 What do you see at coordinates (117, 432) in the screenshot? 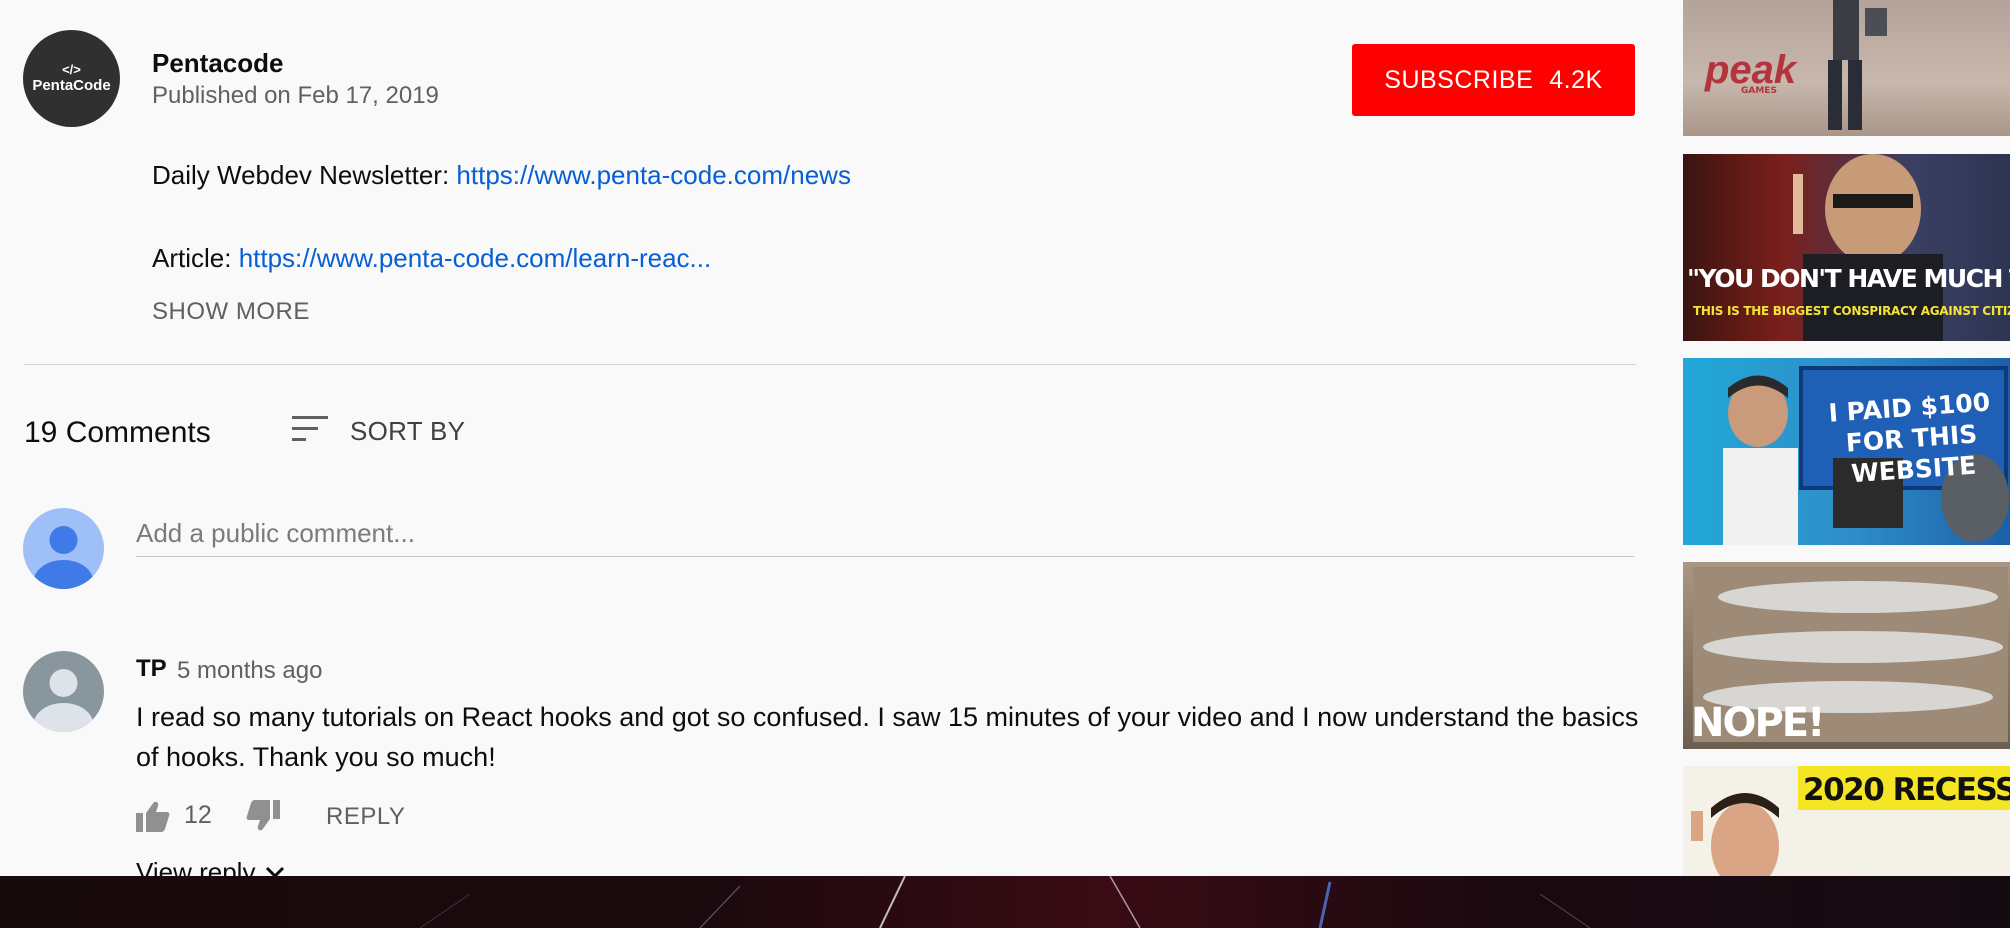
I see `comments-count: 19 Comments` at bounding box center [117, 432].